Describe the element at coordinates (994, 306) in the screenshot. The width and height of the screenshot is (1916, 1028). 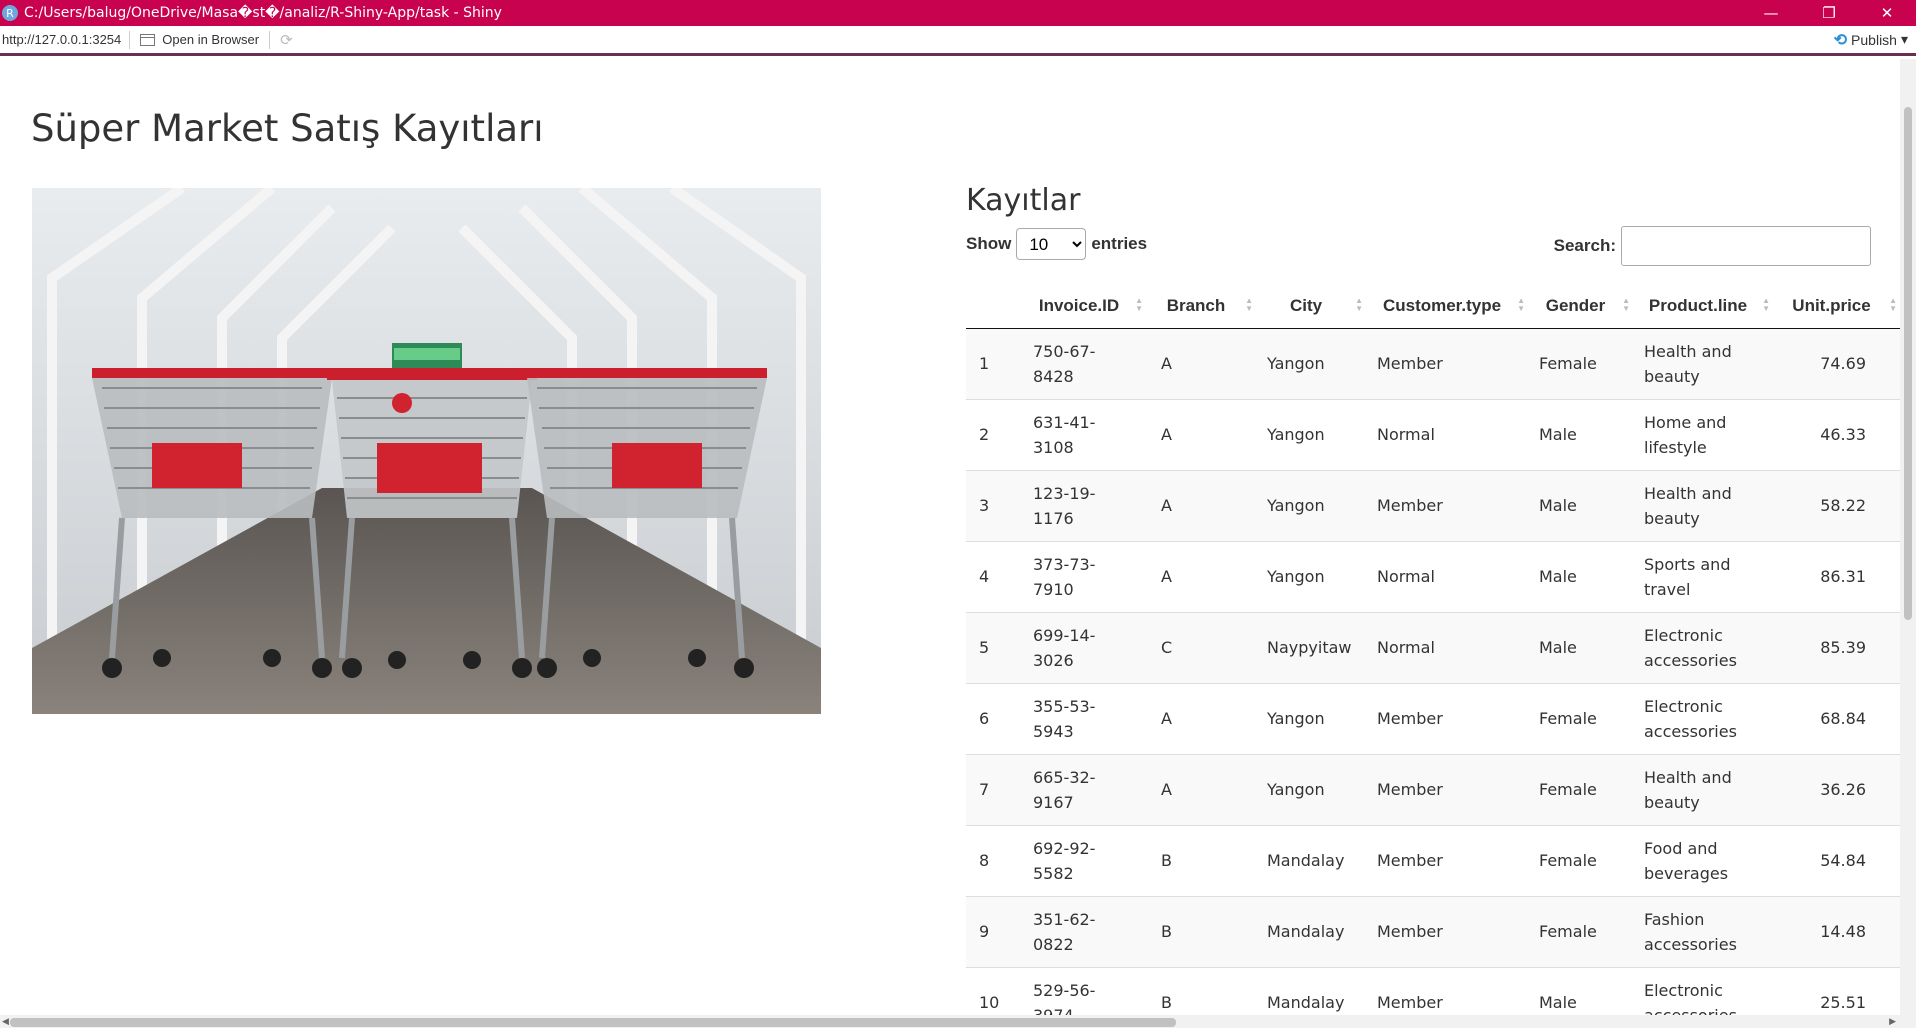
I see `row-number-header` at that location.